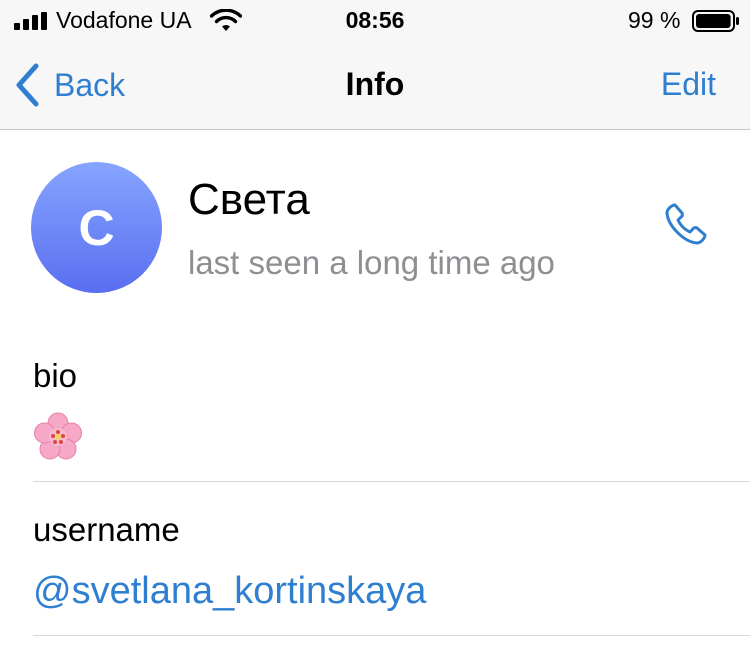 The image size is (750, 671). Describe the element at coordinates (686, 224) in the screenshot. I see `phone-icon` at that location.